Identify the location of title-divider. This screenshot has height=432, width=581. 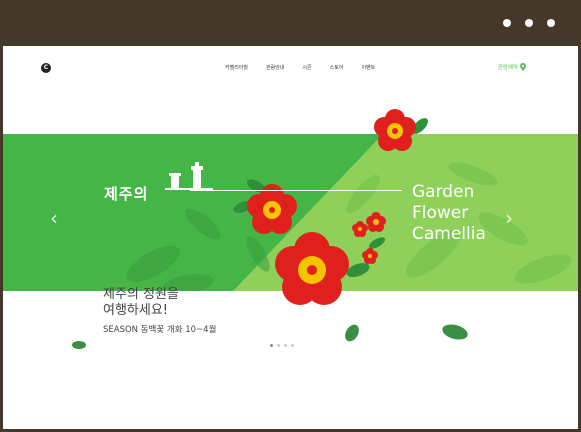
(296, 190).